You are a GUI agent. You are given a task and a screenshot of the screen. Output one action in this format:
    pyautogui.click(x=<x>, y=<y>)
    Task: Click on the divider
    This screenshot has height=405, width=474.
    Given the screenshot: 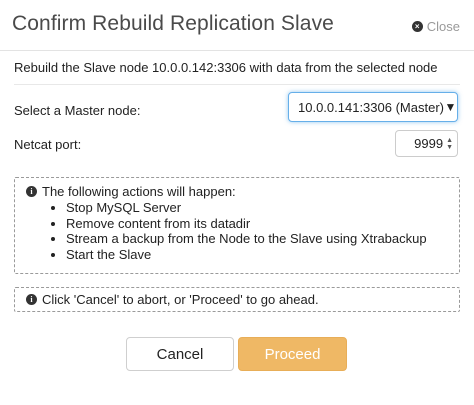 What is the action you would take?
    pyautogui.click(x=237, y=84)
    